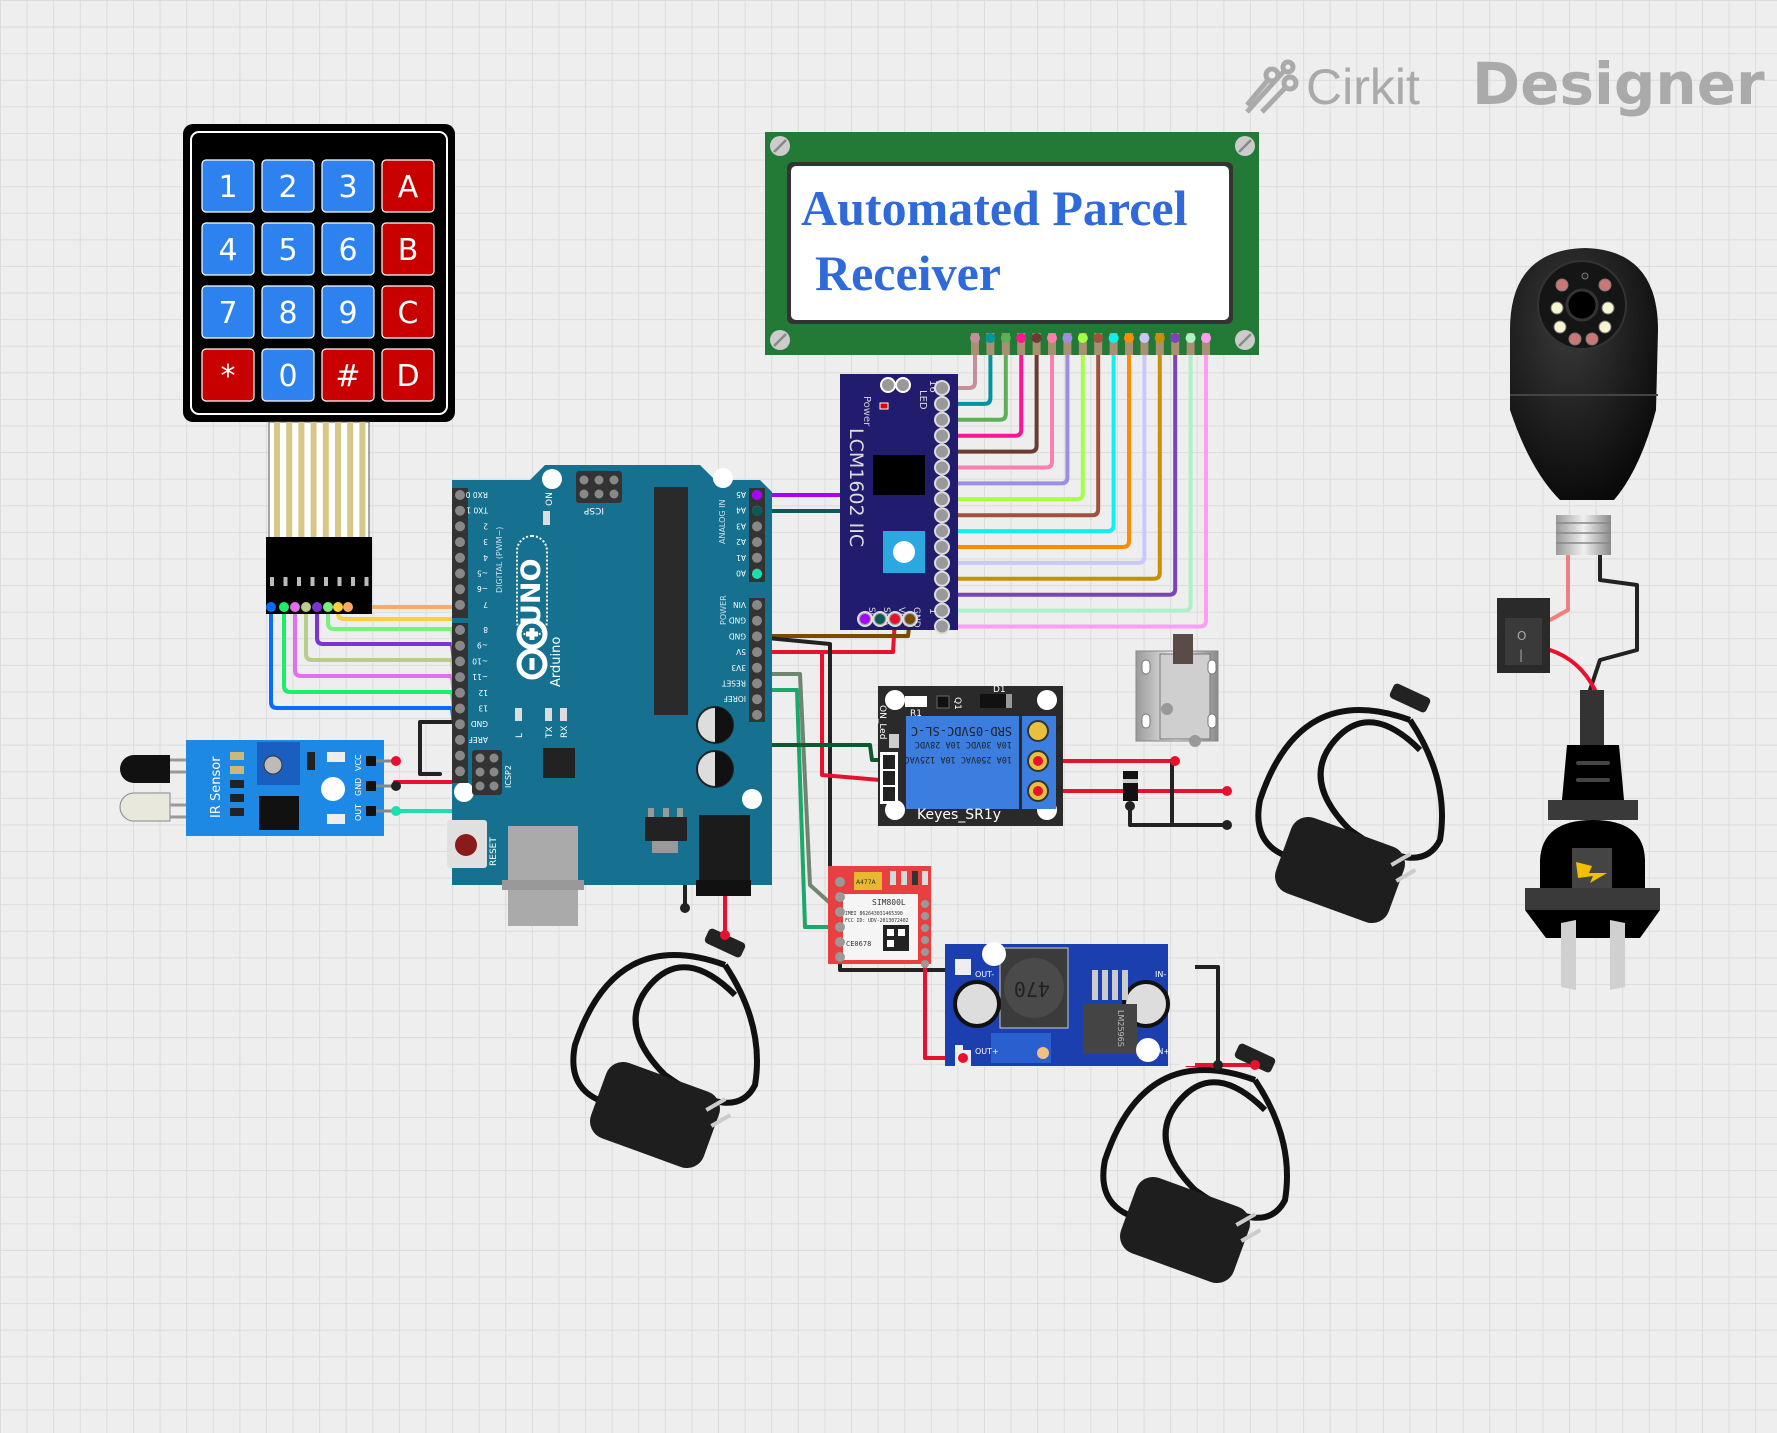 The width and height of the screenshot is (1777, 1433). Describe the element at coordinates (288, 249) in the screenshot. I see `keypad-key-5: 5` at that location.